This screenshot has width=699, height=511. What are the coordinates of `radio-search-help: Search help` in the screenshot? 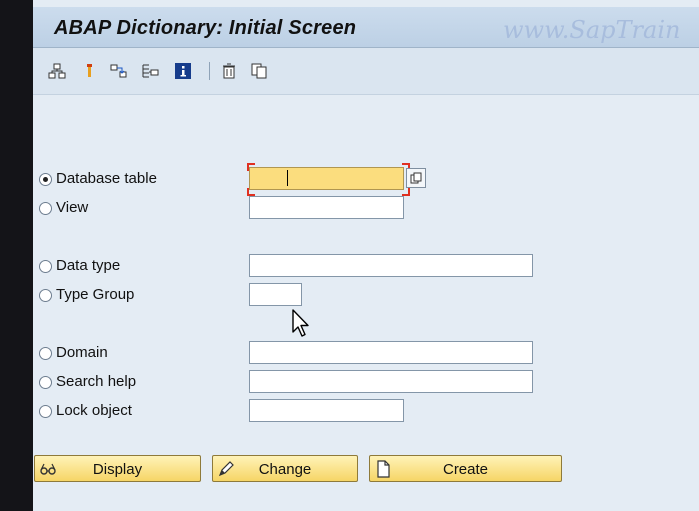 It's located at (87, 382).